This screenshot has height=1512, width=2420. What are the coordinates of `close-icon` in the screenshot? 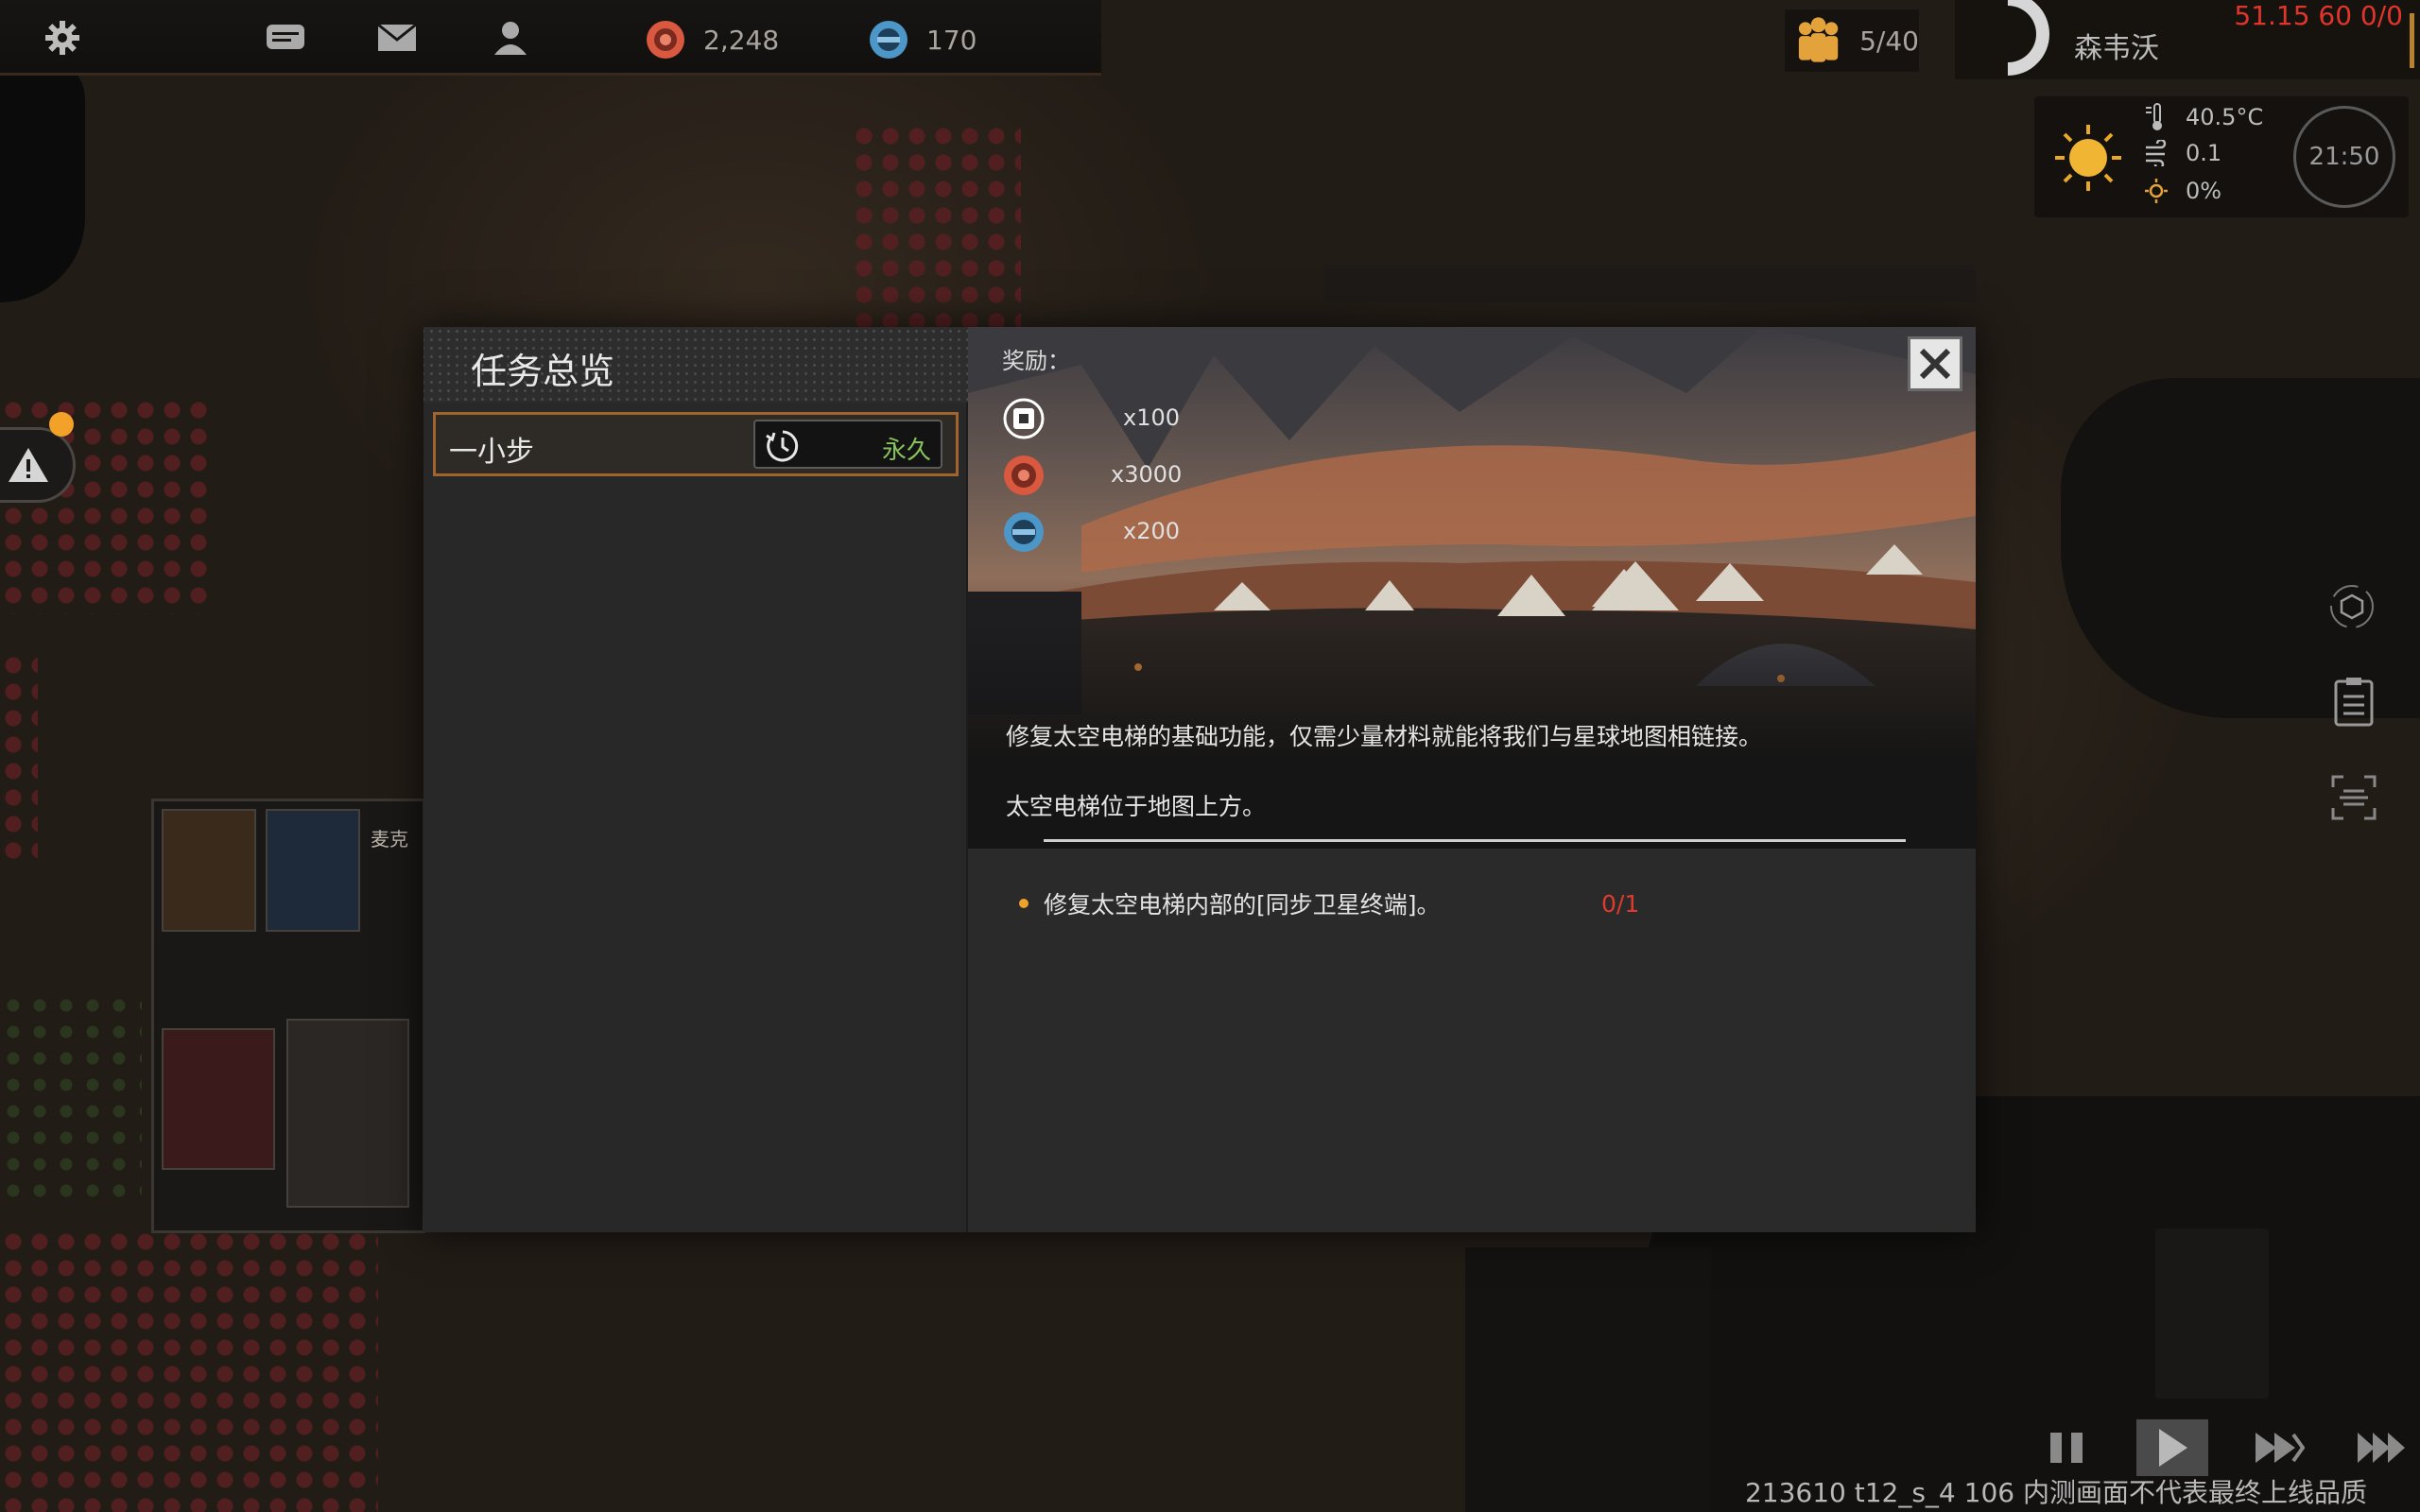 It's located at (1935, 364).